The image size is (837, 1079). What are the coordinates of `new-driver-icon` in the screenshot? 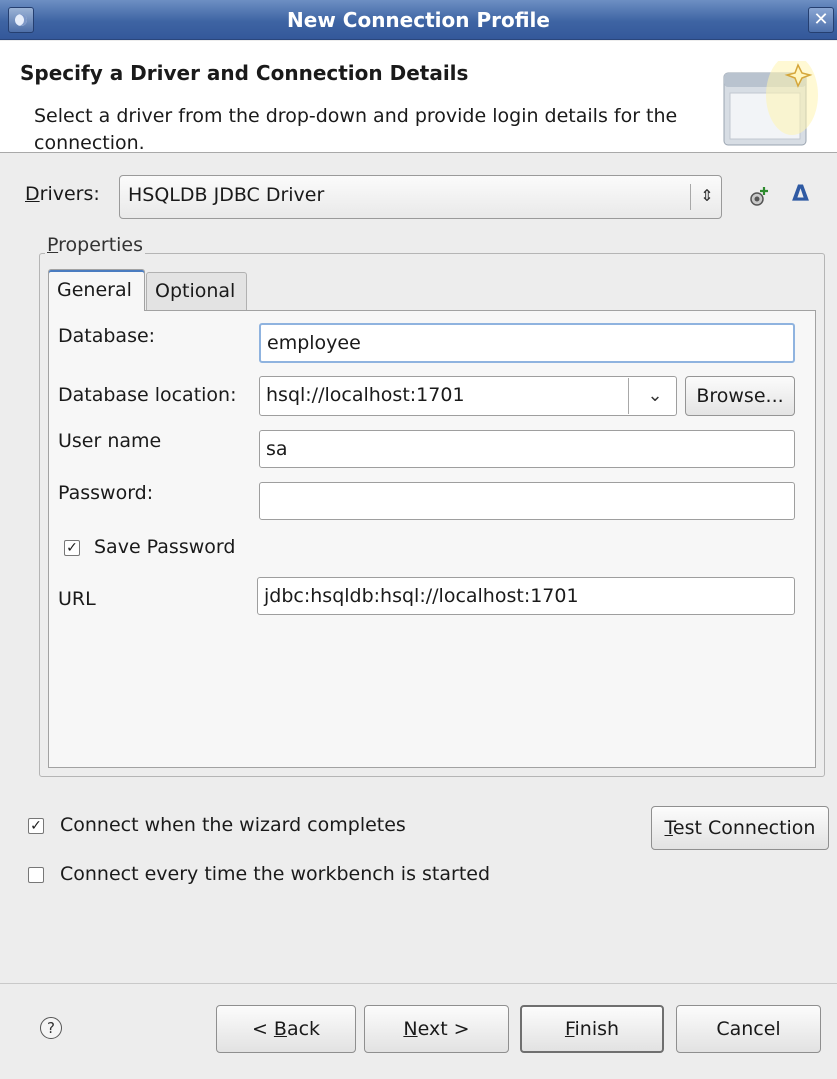 It's located at (759, 197).